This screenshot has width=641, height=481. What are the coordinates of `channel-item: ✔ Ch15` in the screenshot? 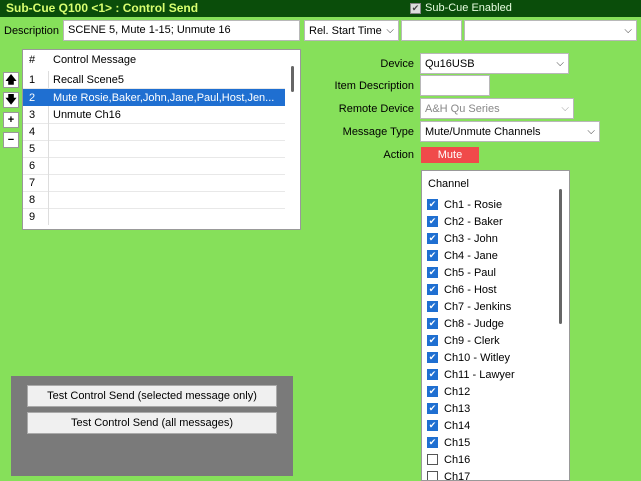 It's located at (448, 442).